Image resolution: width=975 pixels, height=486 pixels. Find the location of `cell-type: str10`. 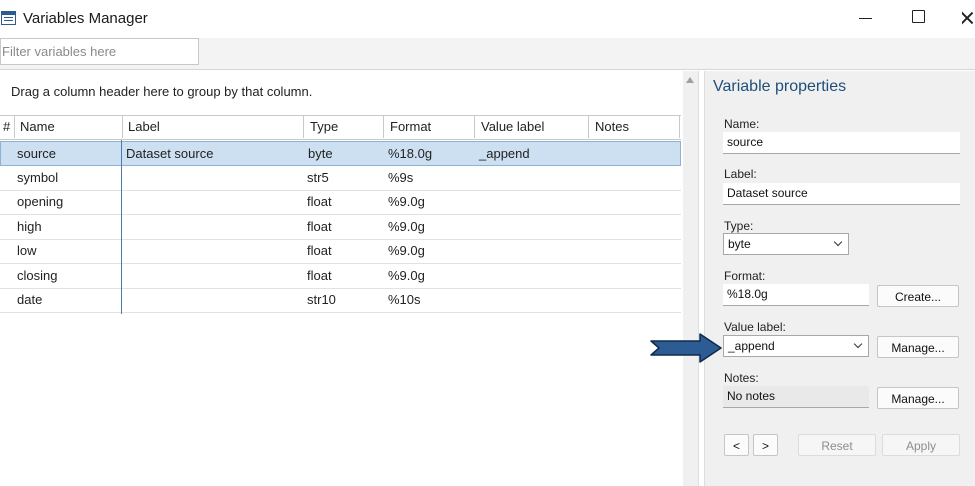

cell-type: str10 is located at coordinates (321, 299).